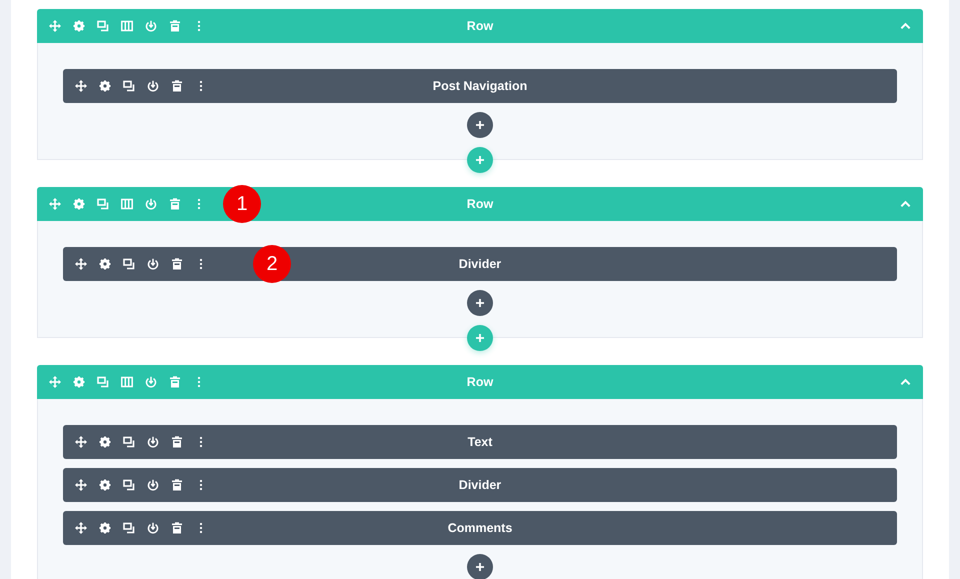 The image size is (960, 579). What do you see at coordinates (480, 86) in the screenshot?
I see `module-title: Post Navigation` at bounding box center [480, 86].